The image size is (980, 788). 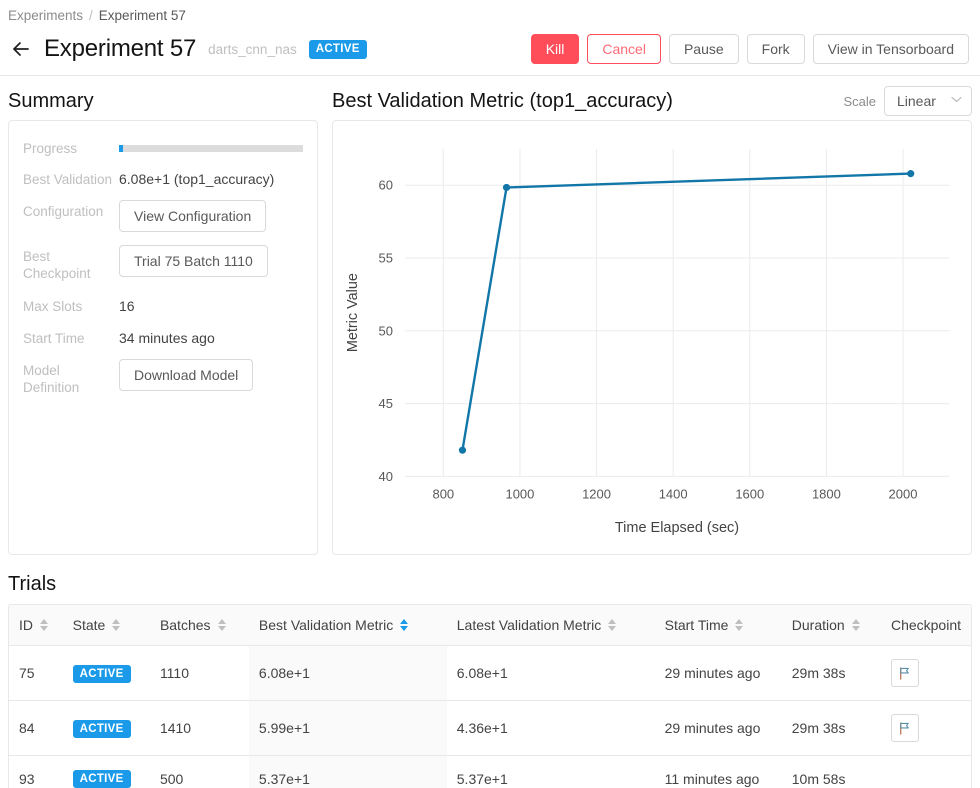 I want to click on view-configuration-button: View Configuration, so click(x=193, y=216).